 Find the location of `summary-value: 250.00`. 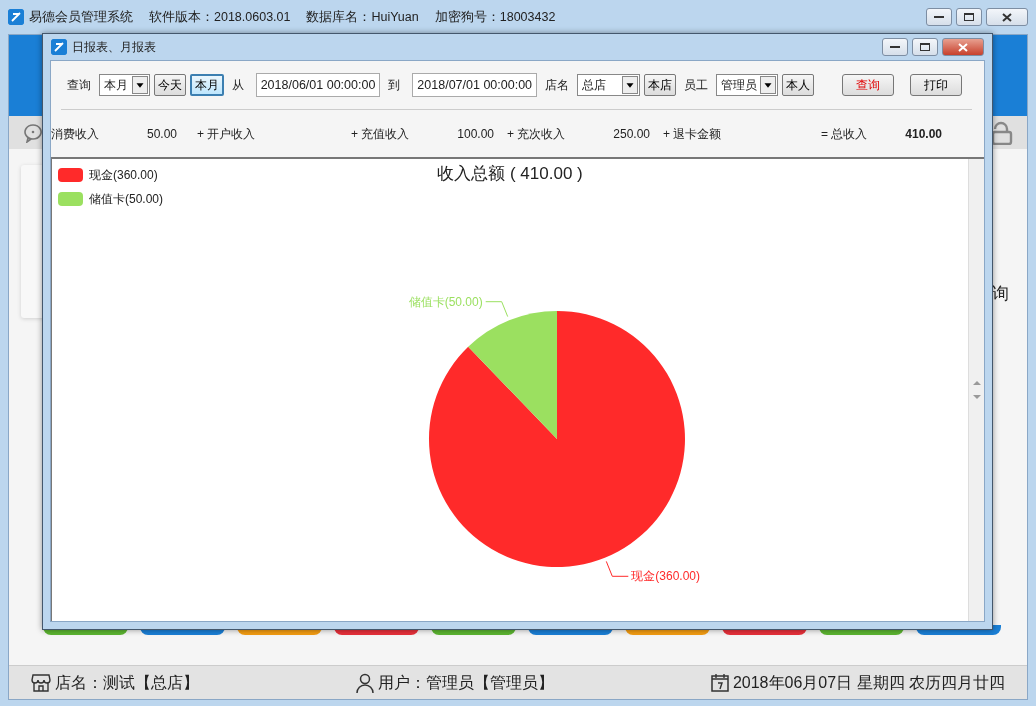

summary-value: 250.00 is located at coordinates (632, 134).